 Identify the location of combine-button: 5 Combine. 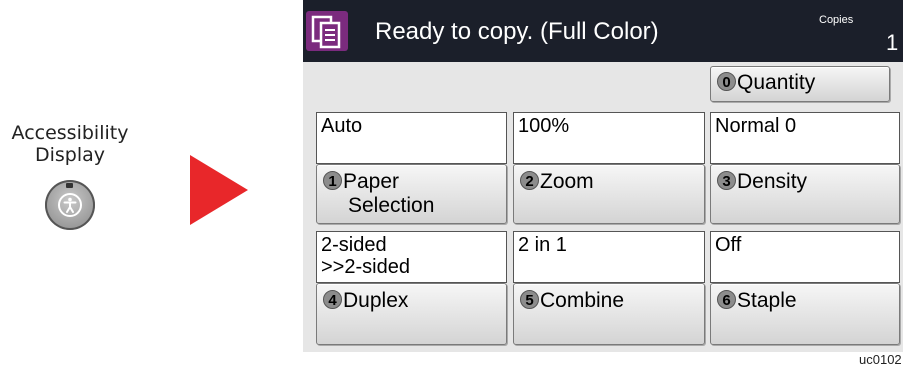
(609, 314).